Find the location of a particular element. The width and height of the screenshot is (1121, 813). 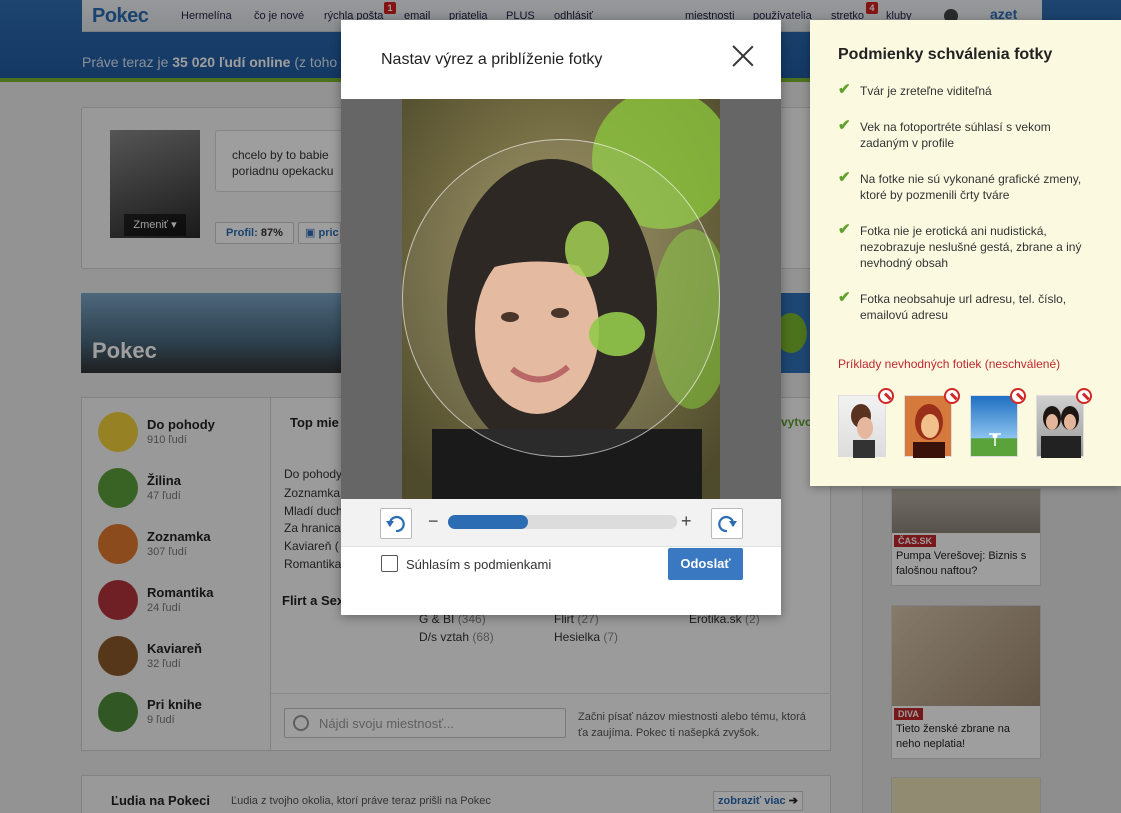

zoom-controls: − + is located at coordinates (561, 523).